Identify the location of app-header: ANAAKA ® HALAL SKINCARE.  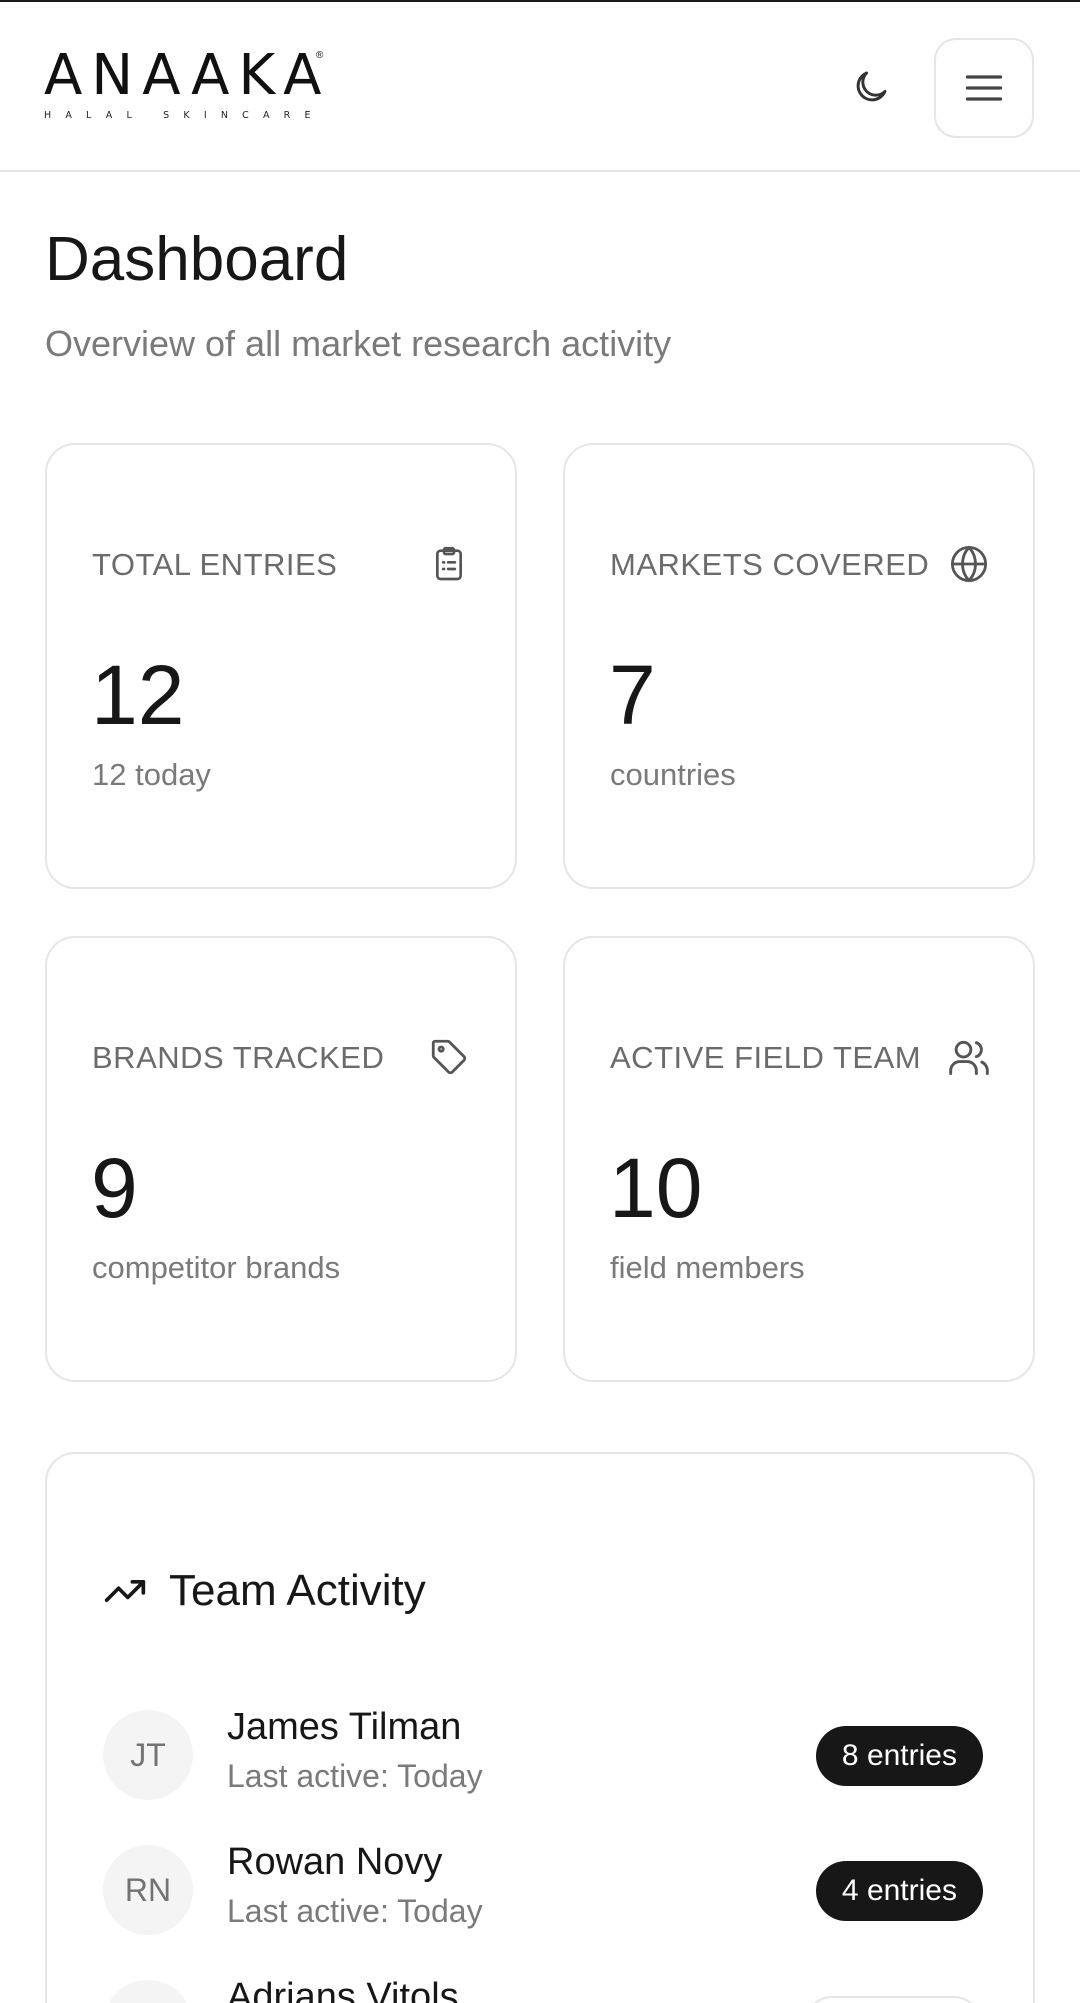
(540, 86).